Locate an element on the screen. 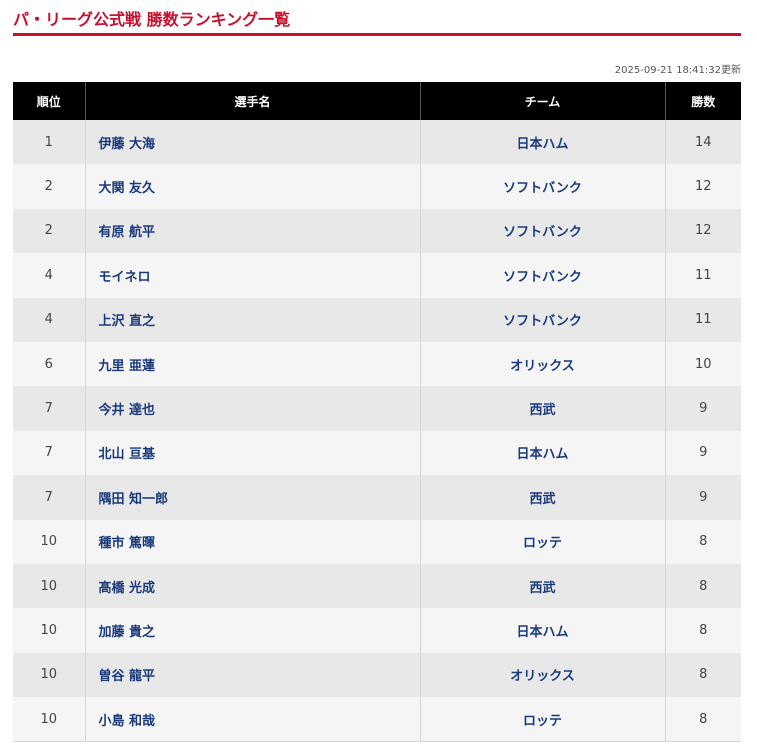 The width and height of the screenshot is (757, 756). table-row: 4 上沢 直之 ソフトバンク 11 is located at coordinates (377, 319).